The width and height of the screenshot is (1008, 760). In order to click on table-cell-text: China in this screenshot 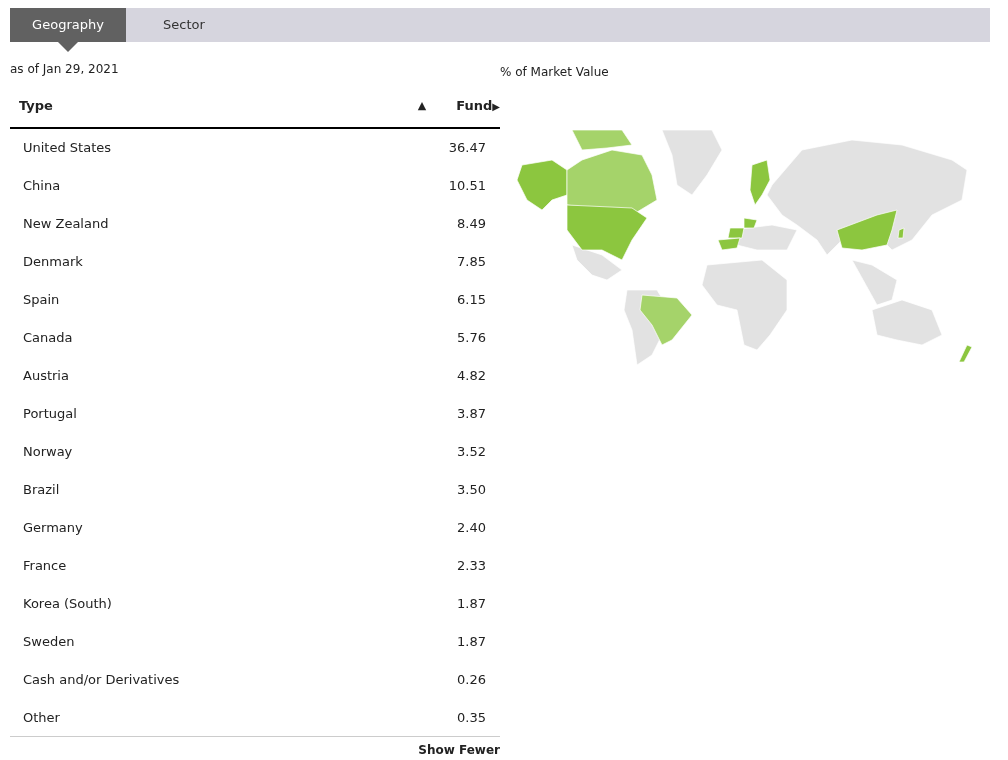, I will do `click(42, 186)`.